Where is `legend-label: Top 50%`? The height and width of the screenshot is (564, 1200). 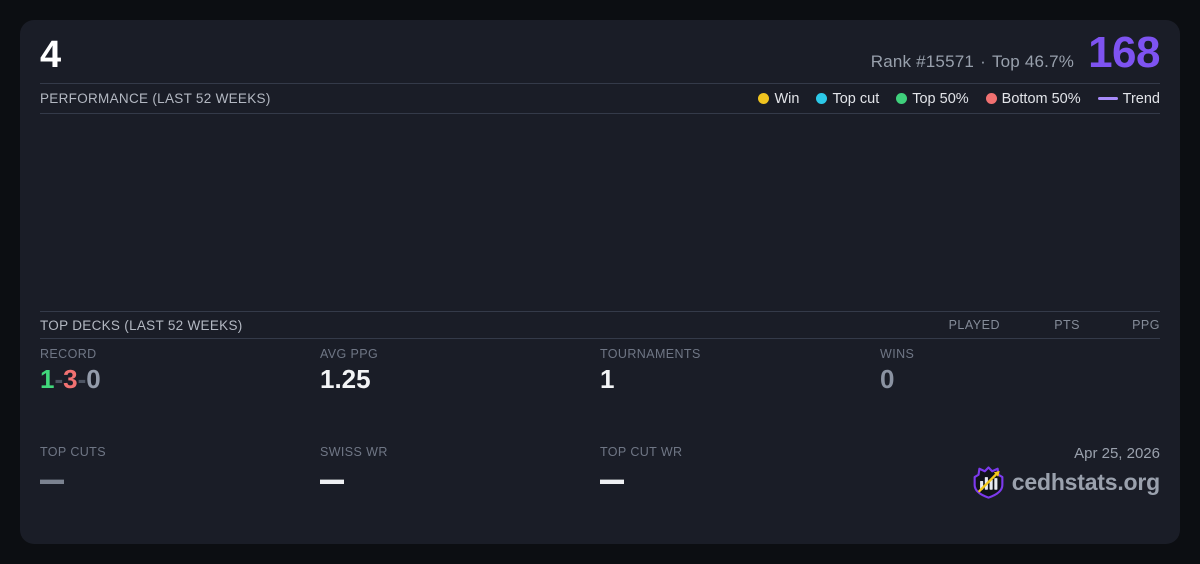 legend-label: Top 50% is located at coordinates (940, 98).